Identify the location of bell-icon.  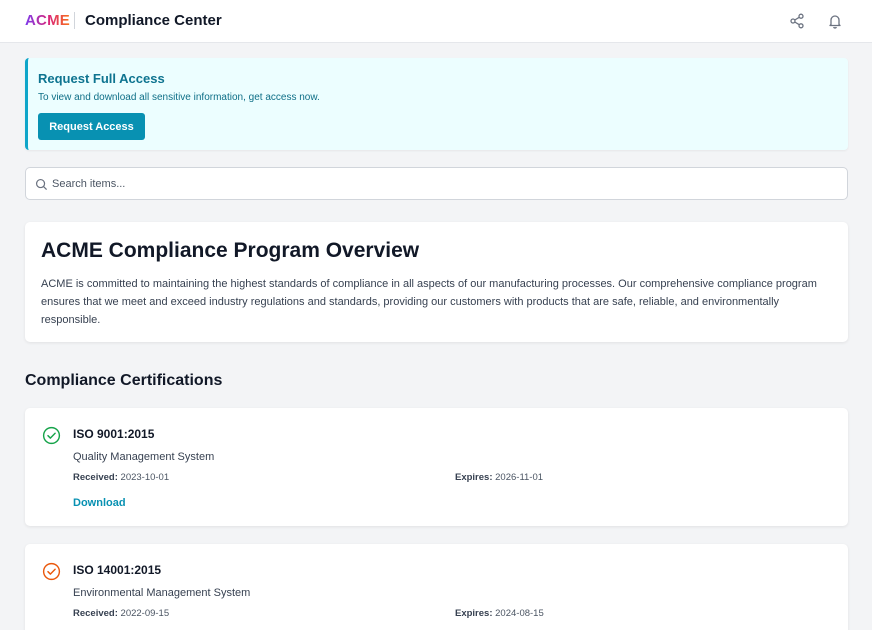
(835, 21).